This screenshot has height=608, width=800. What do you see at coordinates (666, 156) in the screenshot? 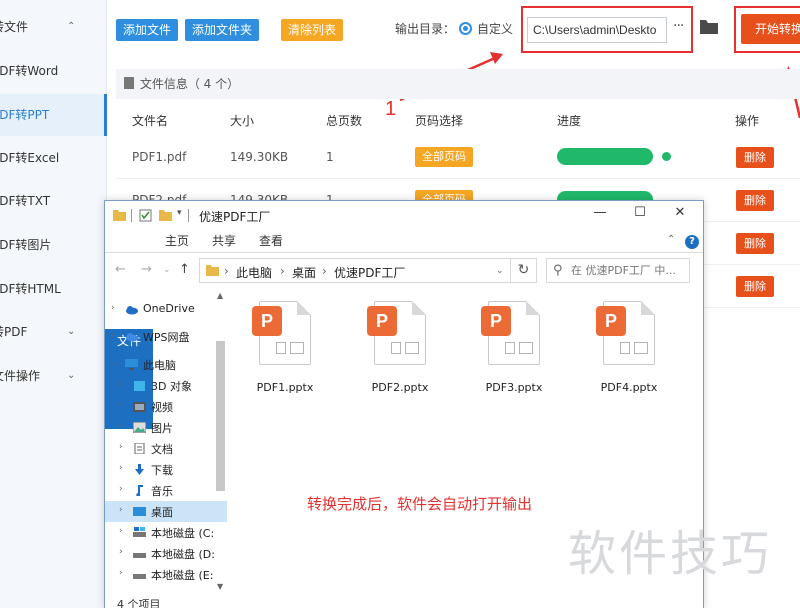
I see `check-icon` at bounding box center [666, 156].